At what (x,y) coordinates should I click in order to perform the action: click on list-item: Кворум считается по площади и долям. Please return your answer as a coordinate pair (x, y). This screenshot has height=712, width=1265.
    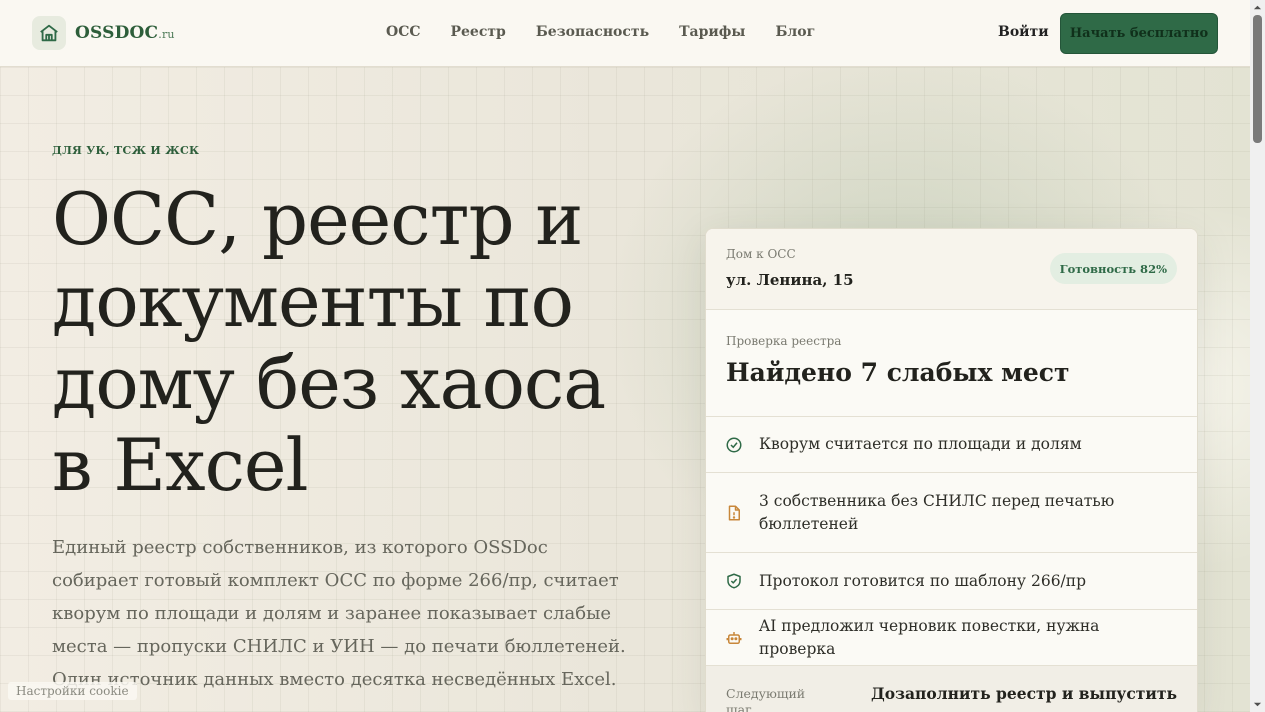
    Looking at the image, I should click on (951, 445).